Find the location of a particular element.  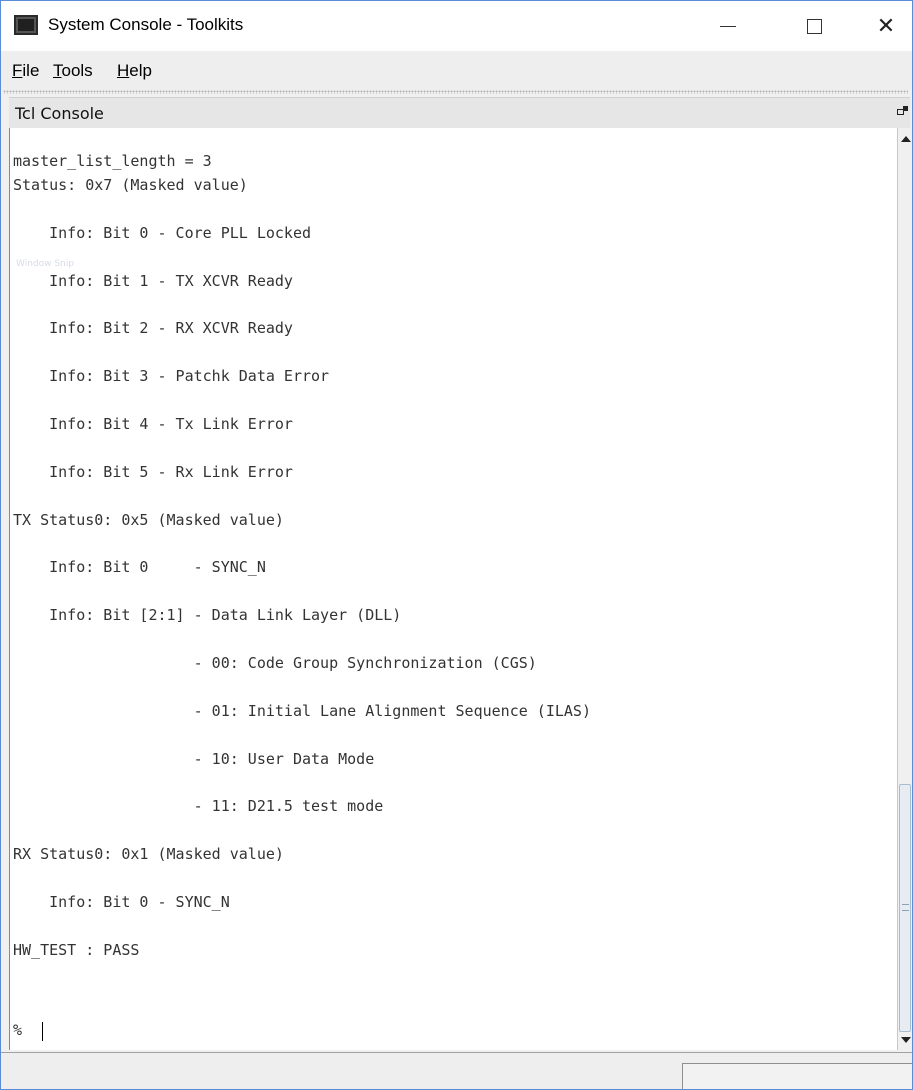

menu-bar: File Tools Help is located at coordinates (456, 71).